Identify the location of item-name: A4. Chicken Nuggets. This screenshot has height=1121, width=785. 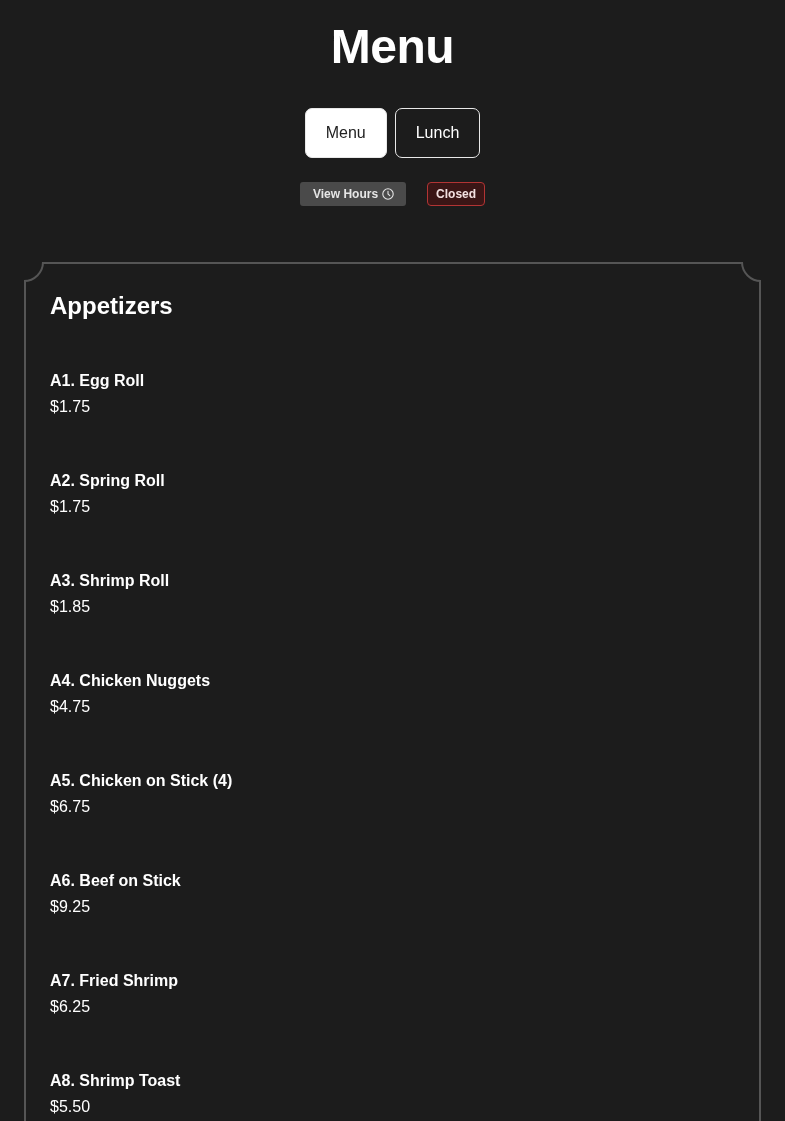
(131, 681).